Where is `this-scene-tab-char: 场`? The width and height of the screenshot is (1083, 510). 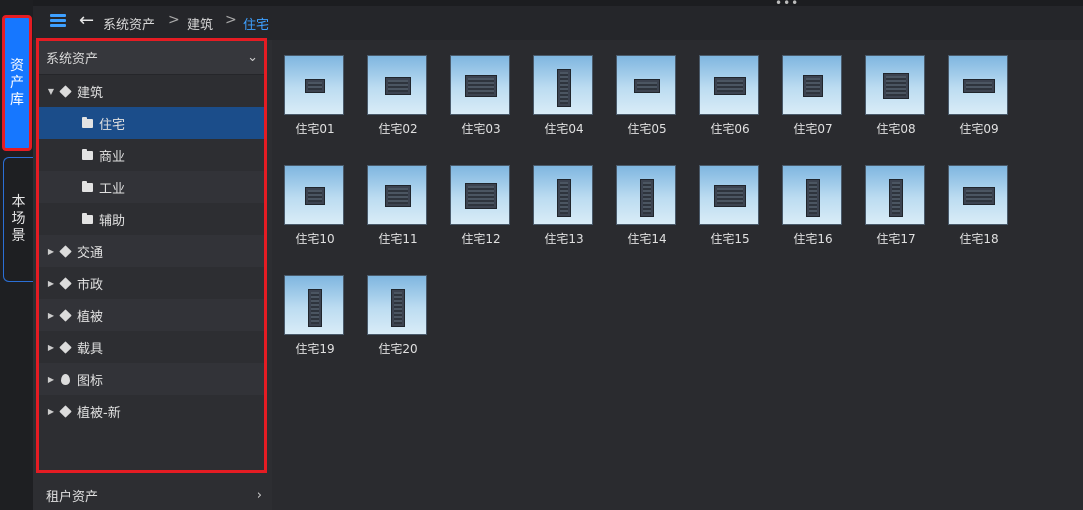 this-scene-tab-char: 场 is located at coordinates (18, 219).